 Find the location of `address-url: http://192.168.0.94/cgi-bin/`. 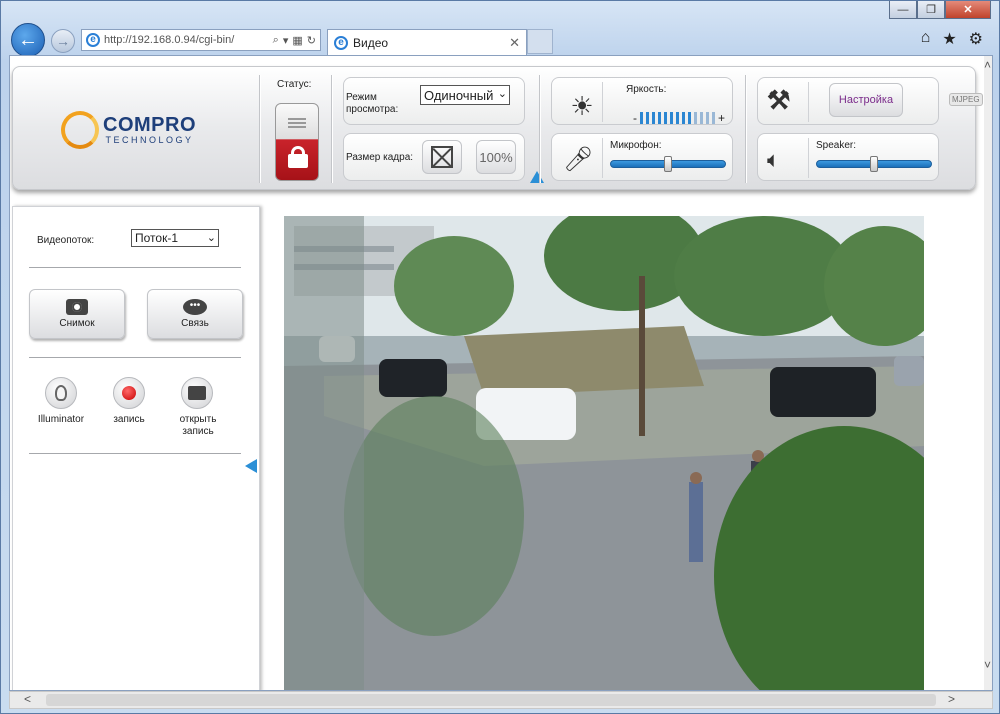

address-url: http://192.168.0.94/cgi-bin/ is located at coordinates (186, 40).